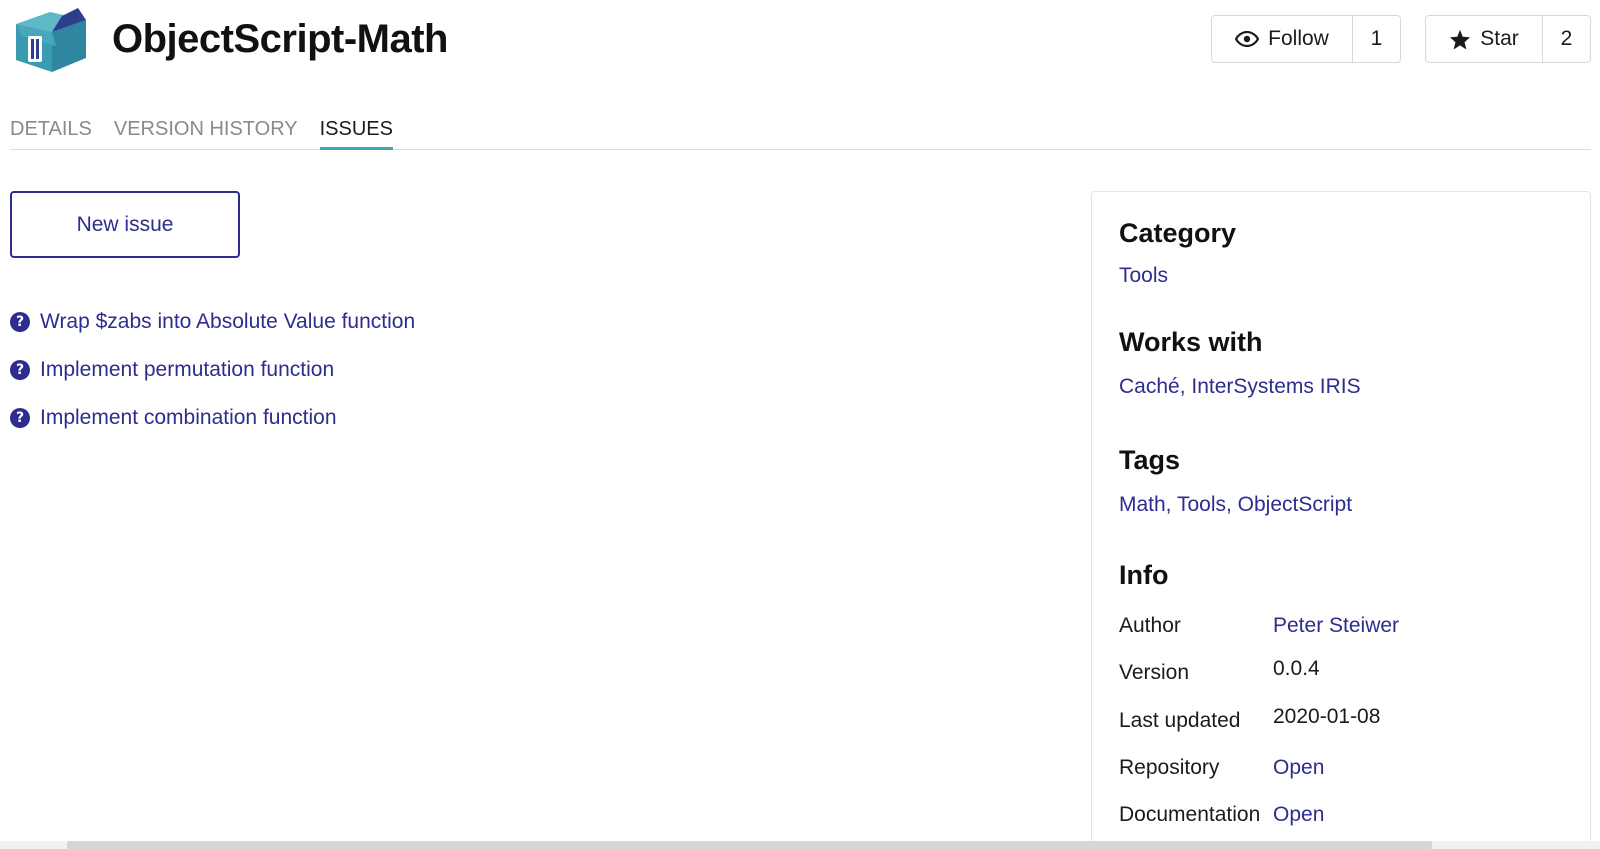 The height and width of the screenshot is (849, 1600). What do you see at coordinates (1259, 626) in the screenshot?
I see `info-row-author: Author Peter Steiwer` at bounding box center [1259, 626].